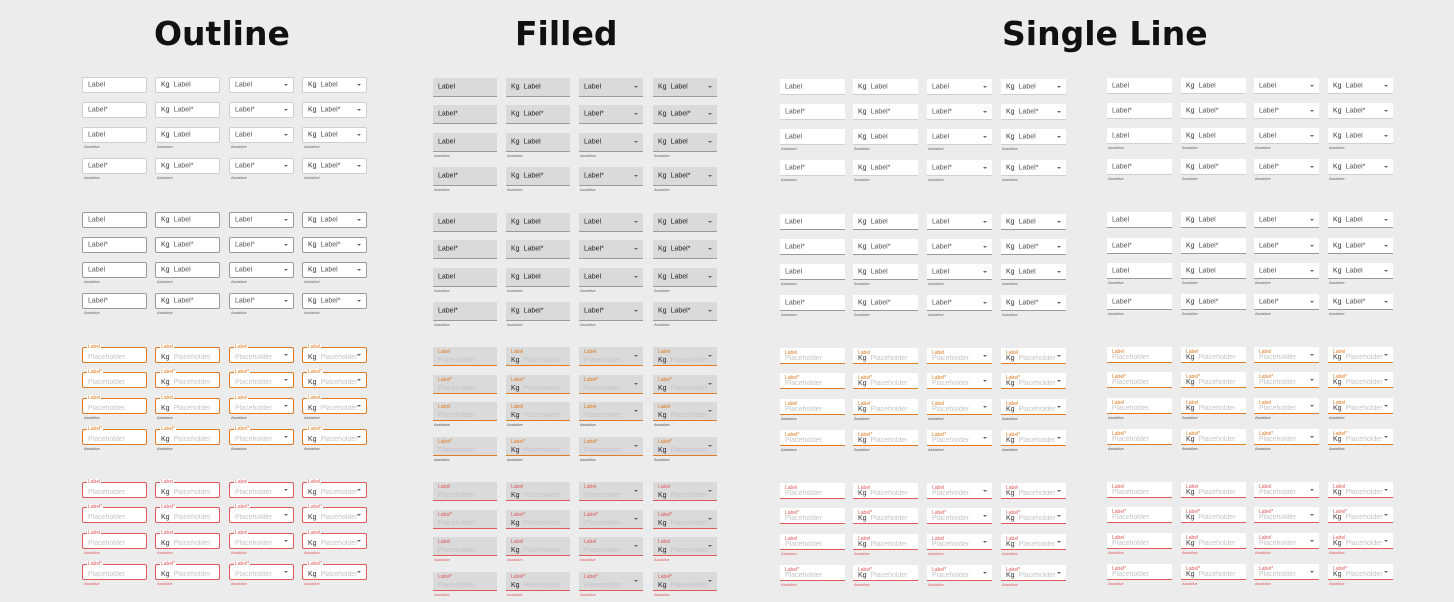 The height and width of the screenshot is (602, 1454). Describe the element at coordinates (465, 314) in the screenshot. I see `text-field: Label* Assistive` at that location.